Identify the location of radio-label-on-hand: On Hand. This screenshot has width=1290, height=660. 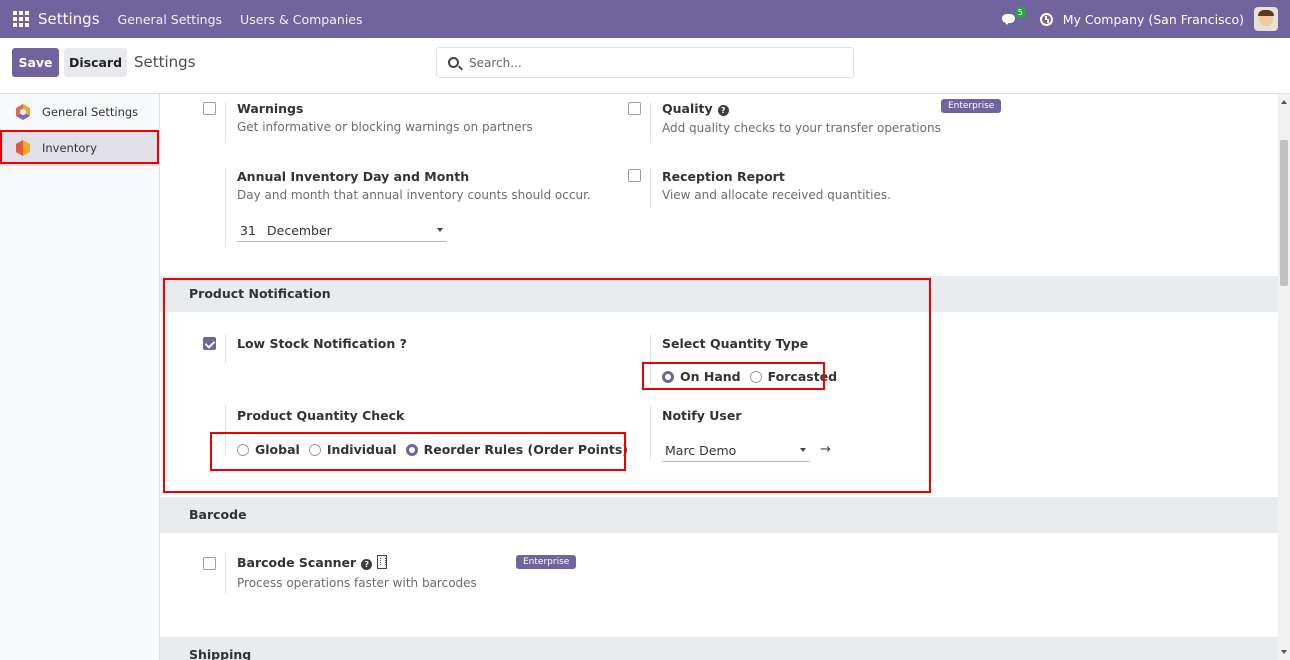
(710, 376).